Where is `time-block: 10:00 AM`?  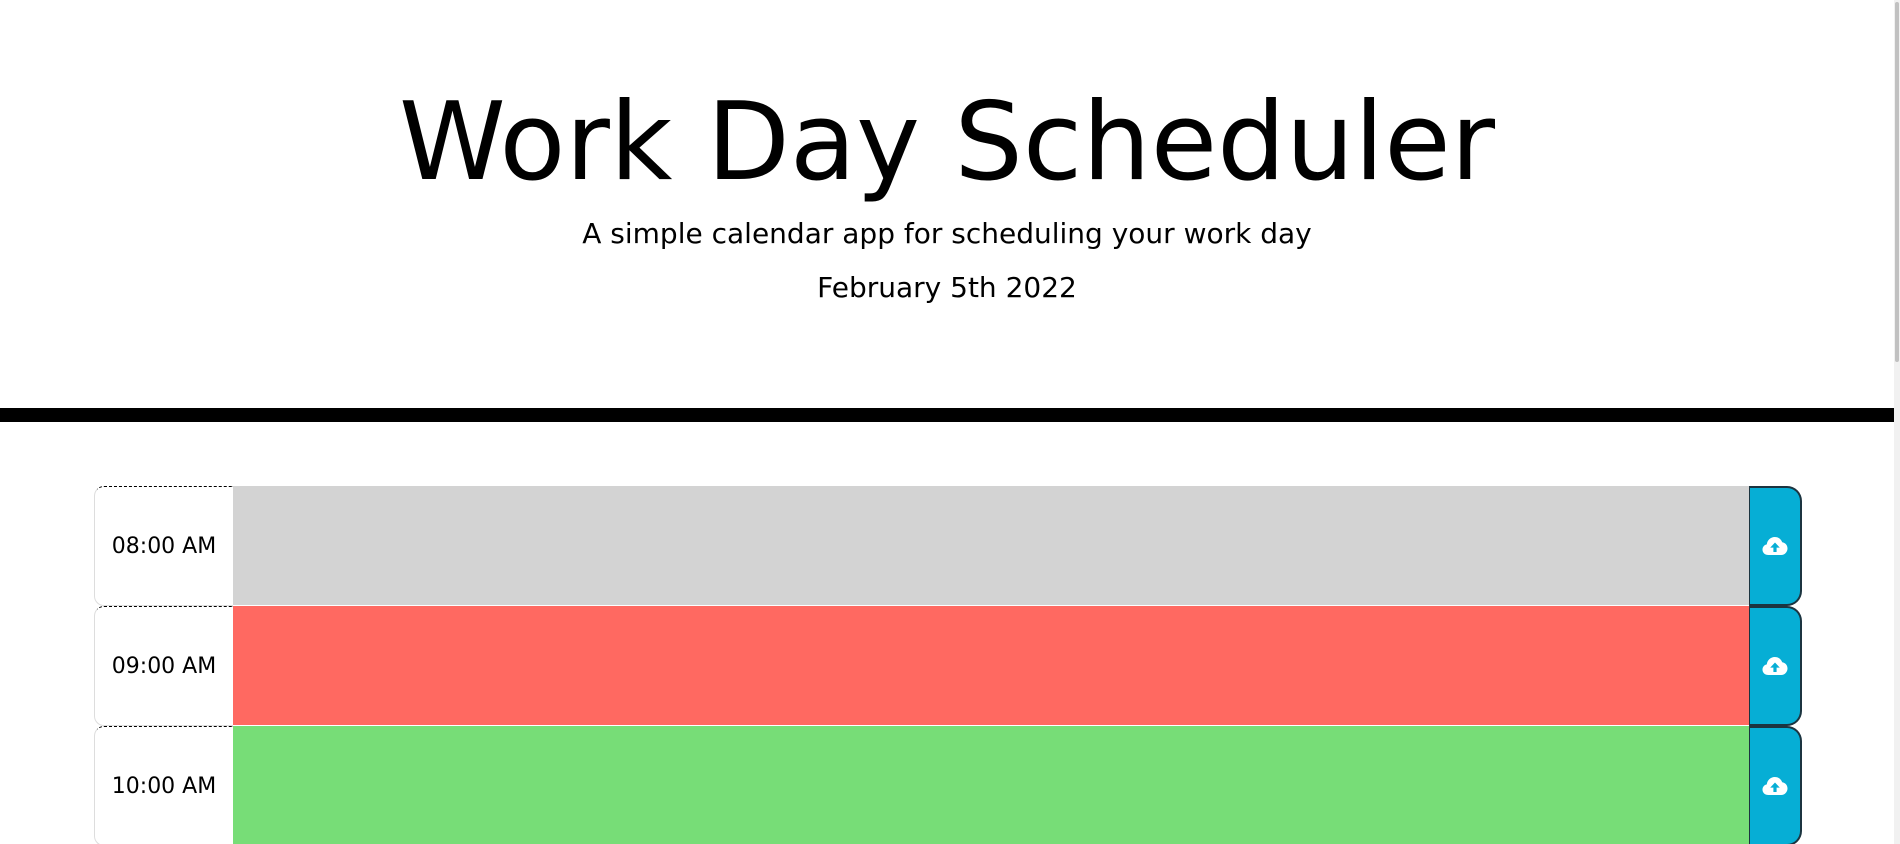
time-block: 10:00 AM is located at coordinates (948, 785).